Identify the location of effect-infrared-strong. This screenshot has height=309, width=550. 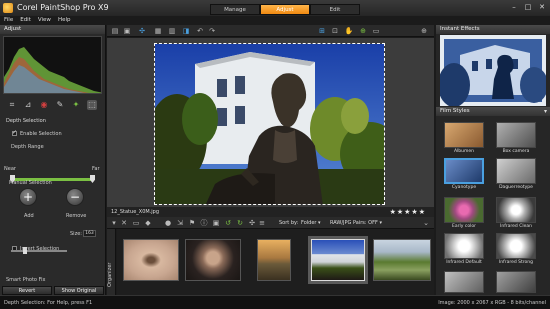
(516, 246).